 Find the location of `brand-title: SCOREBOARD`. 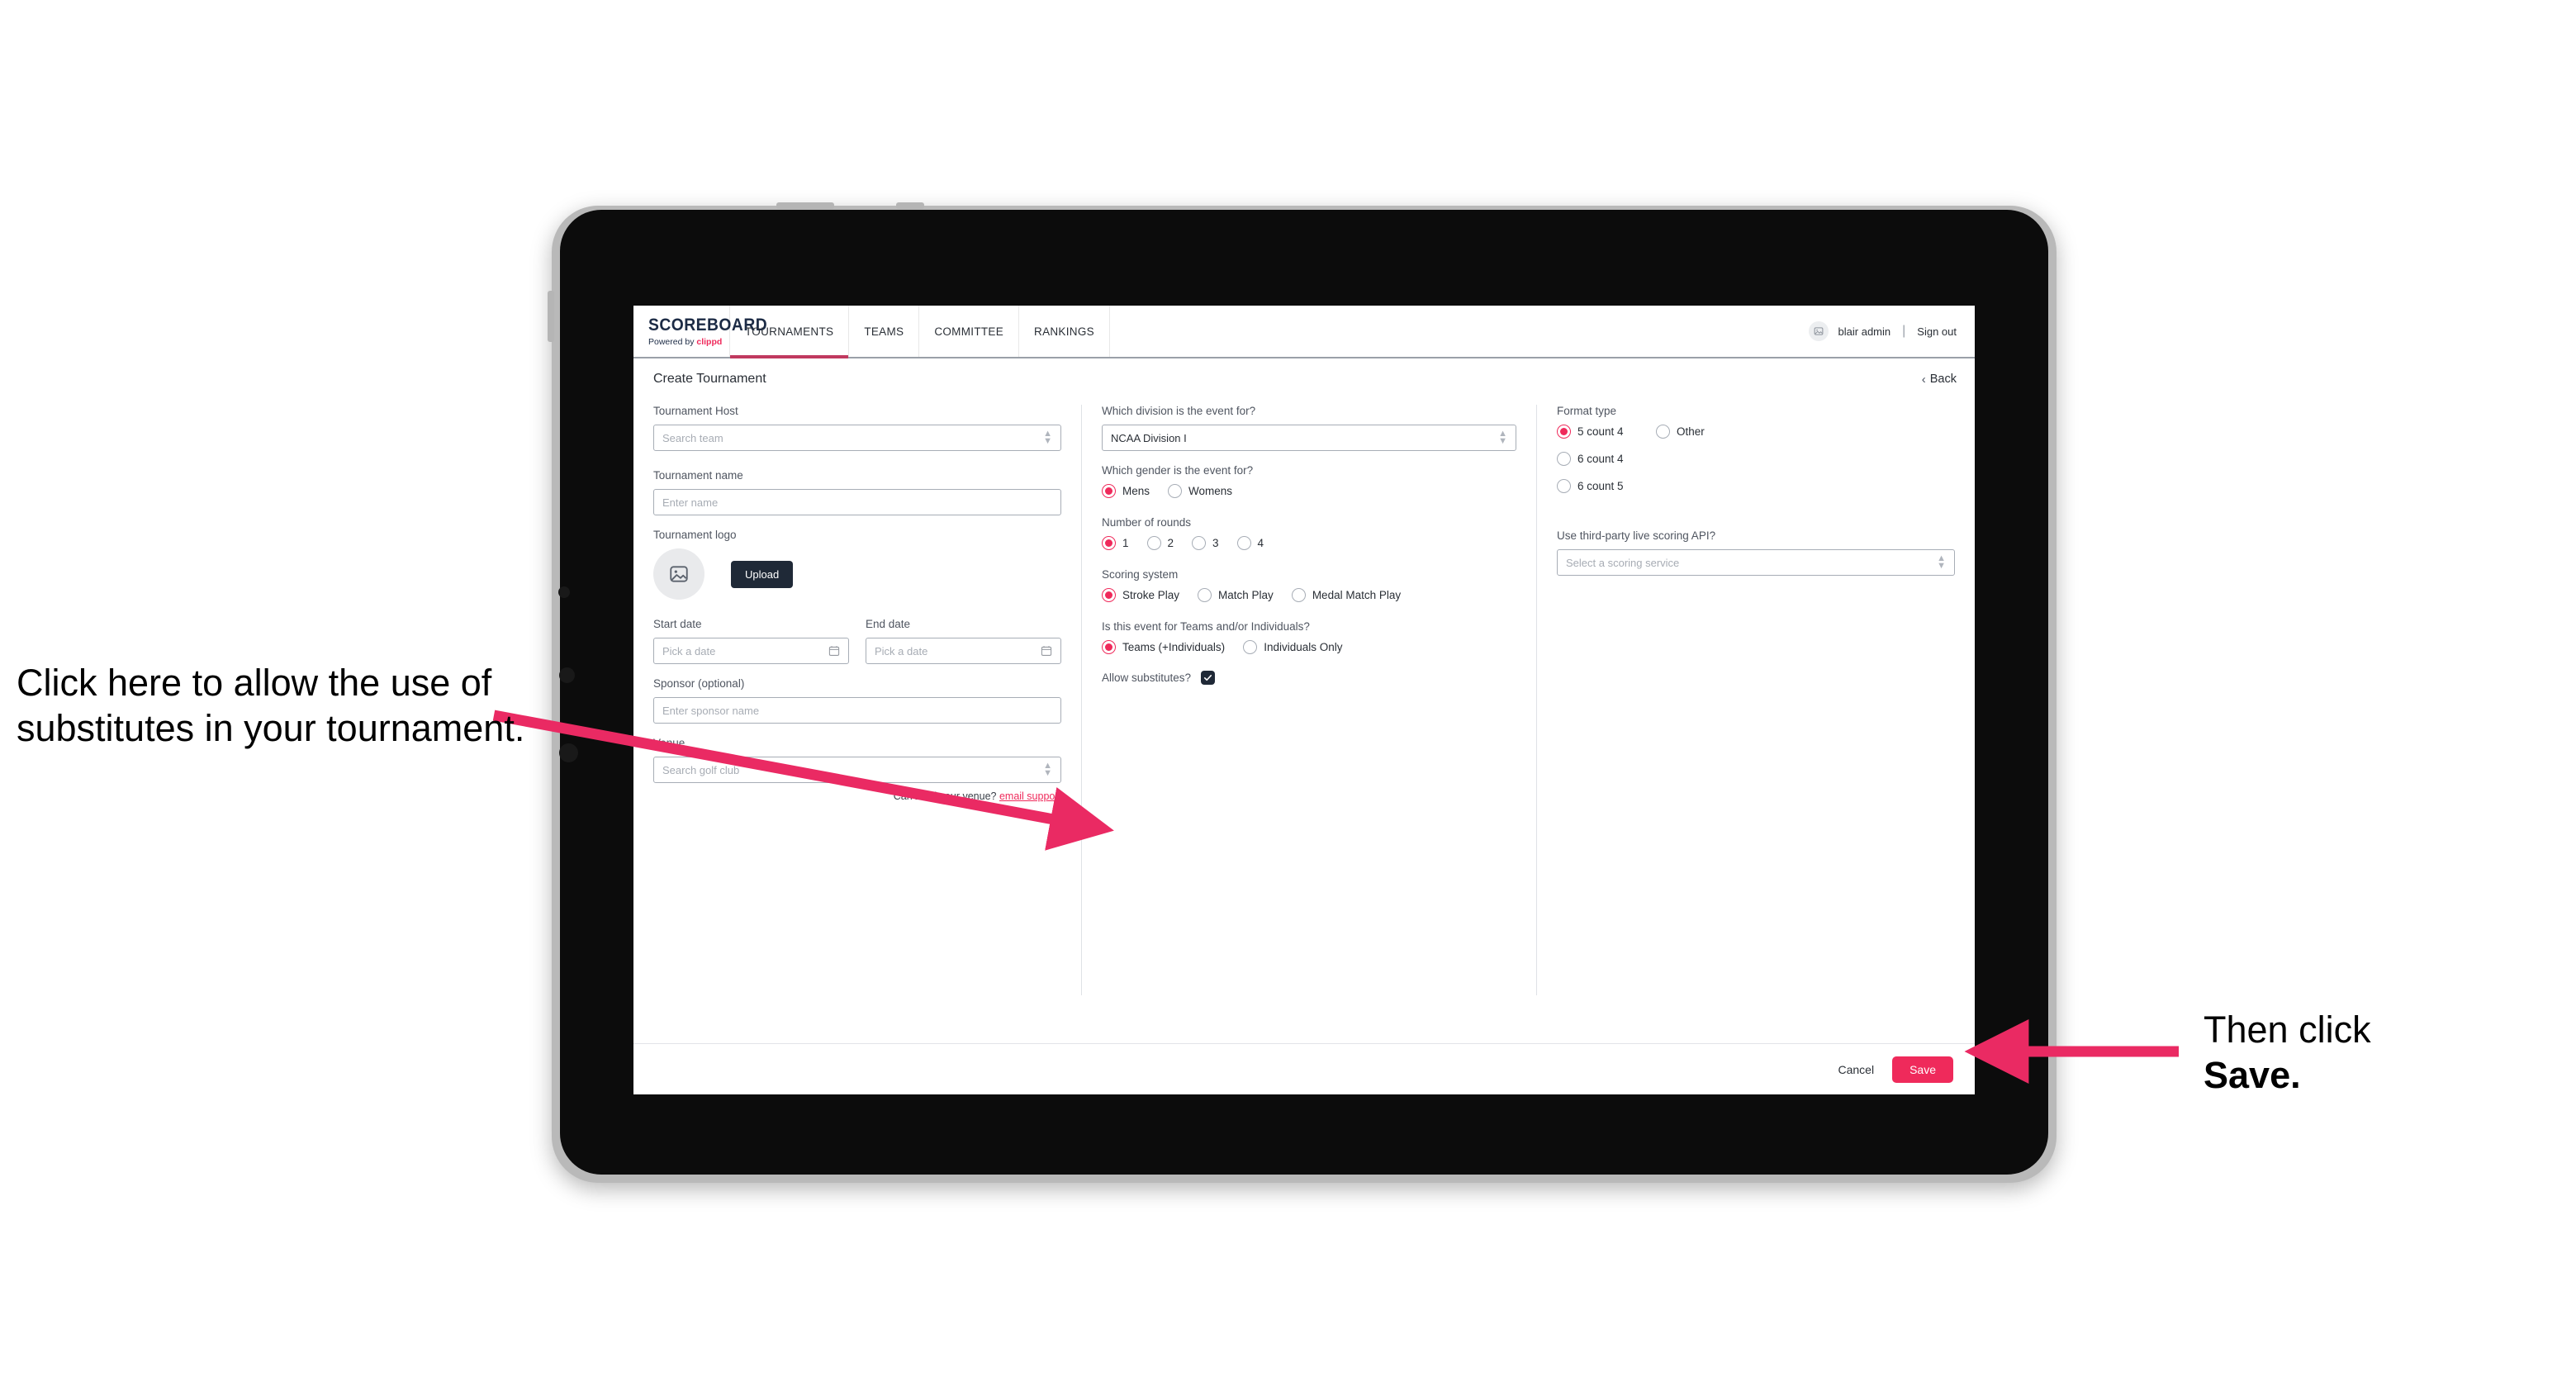

brand-title: SCOREBOARD is located at coordinates (708, 325).